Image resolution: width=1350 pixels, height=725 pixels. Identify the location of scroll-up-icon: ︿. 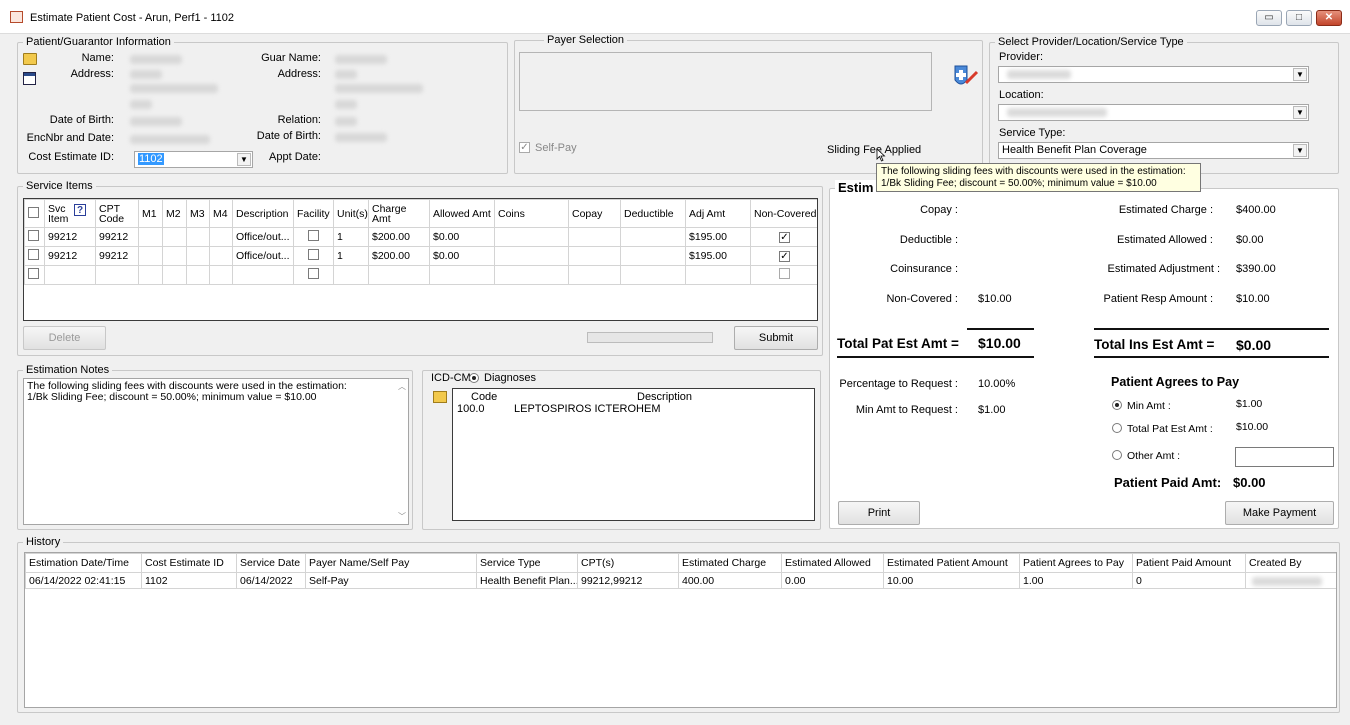
(402, 386).